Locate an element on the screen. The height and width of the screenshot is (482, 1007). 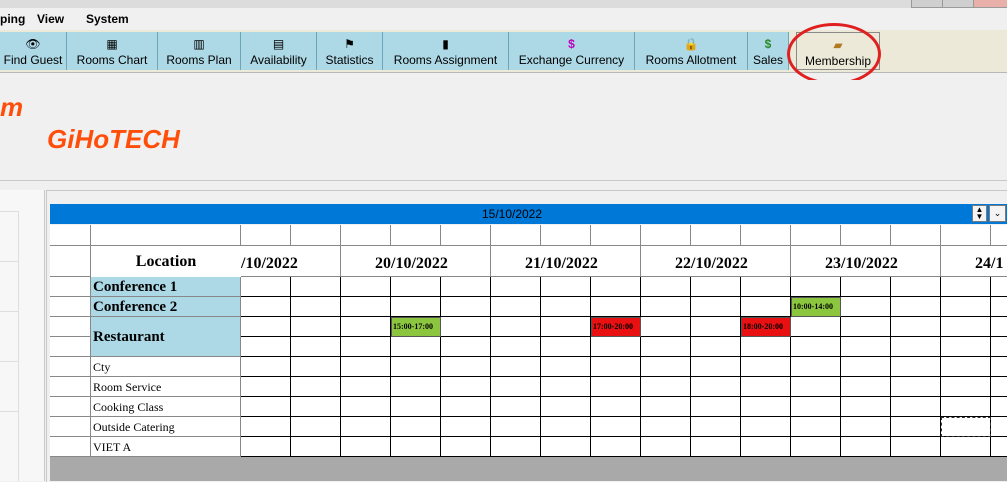
date-spinner: ▲ ▼ is located at coordinates (979, 213).